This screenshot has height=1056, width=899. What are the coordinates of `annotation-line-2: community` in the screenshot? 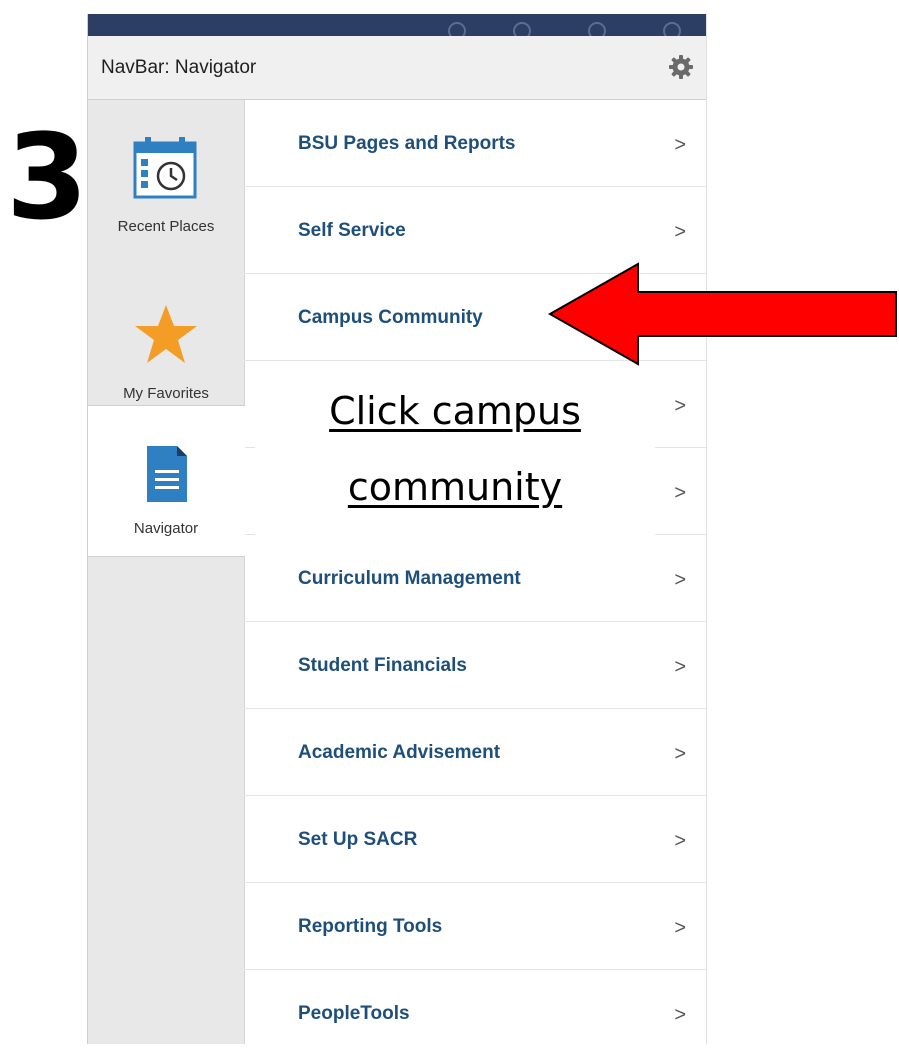 It's located at (455, 487).